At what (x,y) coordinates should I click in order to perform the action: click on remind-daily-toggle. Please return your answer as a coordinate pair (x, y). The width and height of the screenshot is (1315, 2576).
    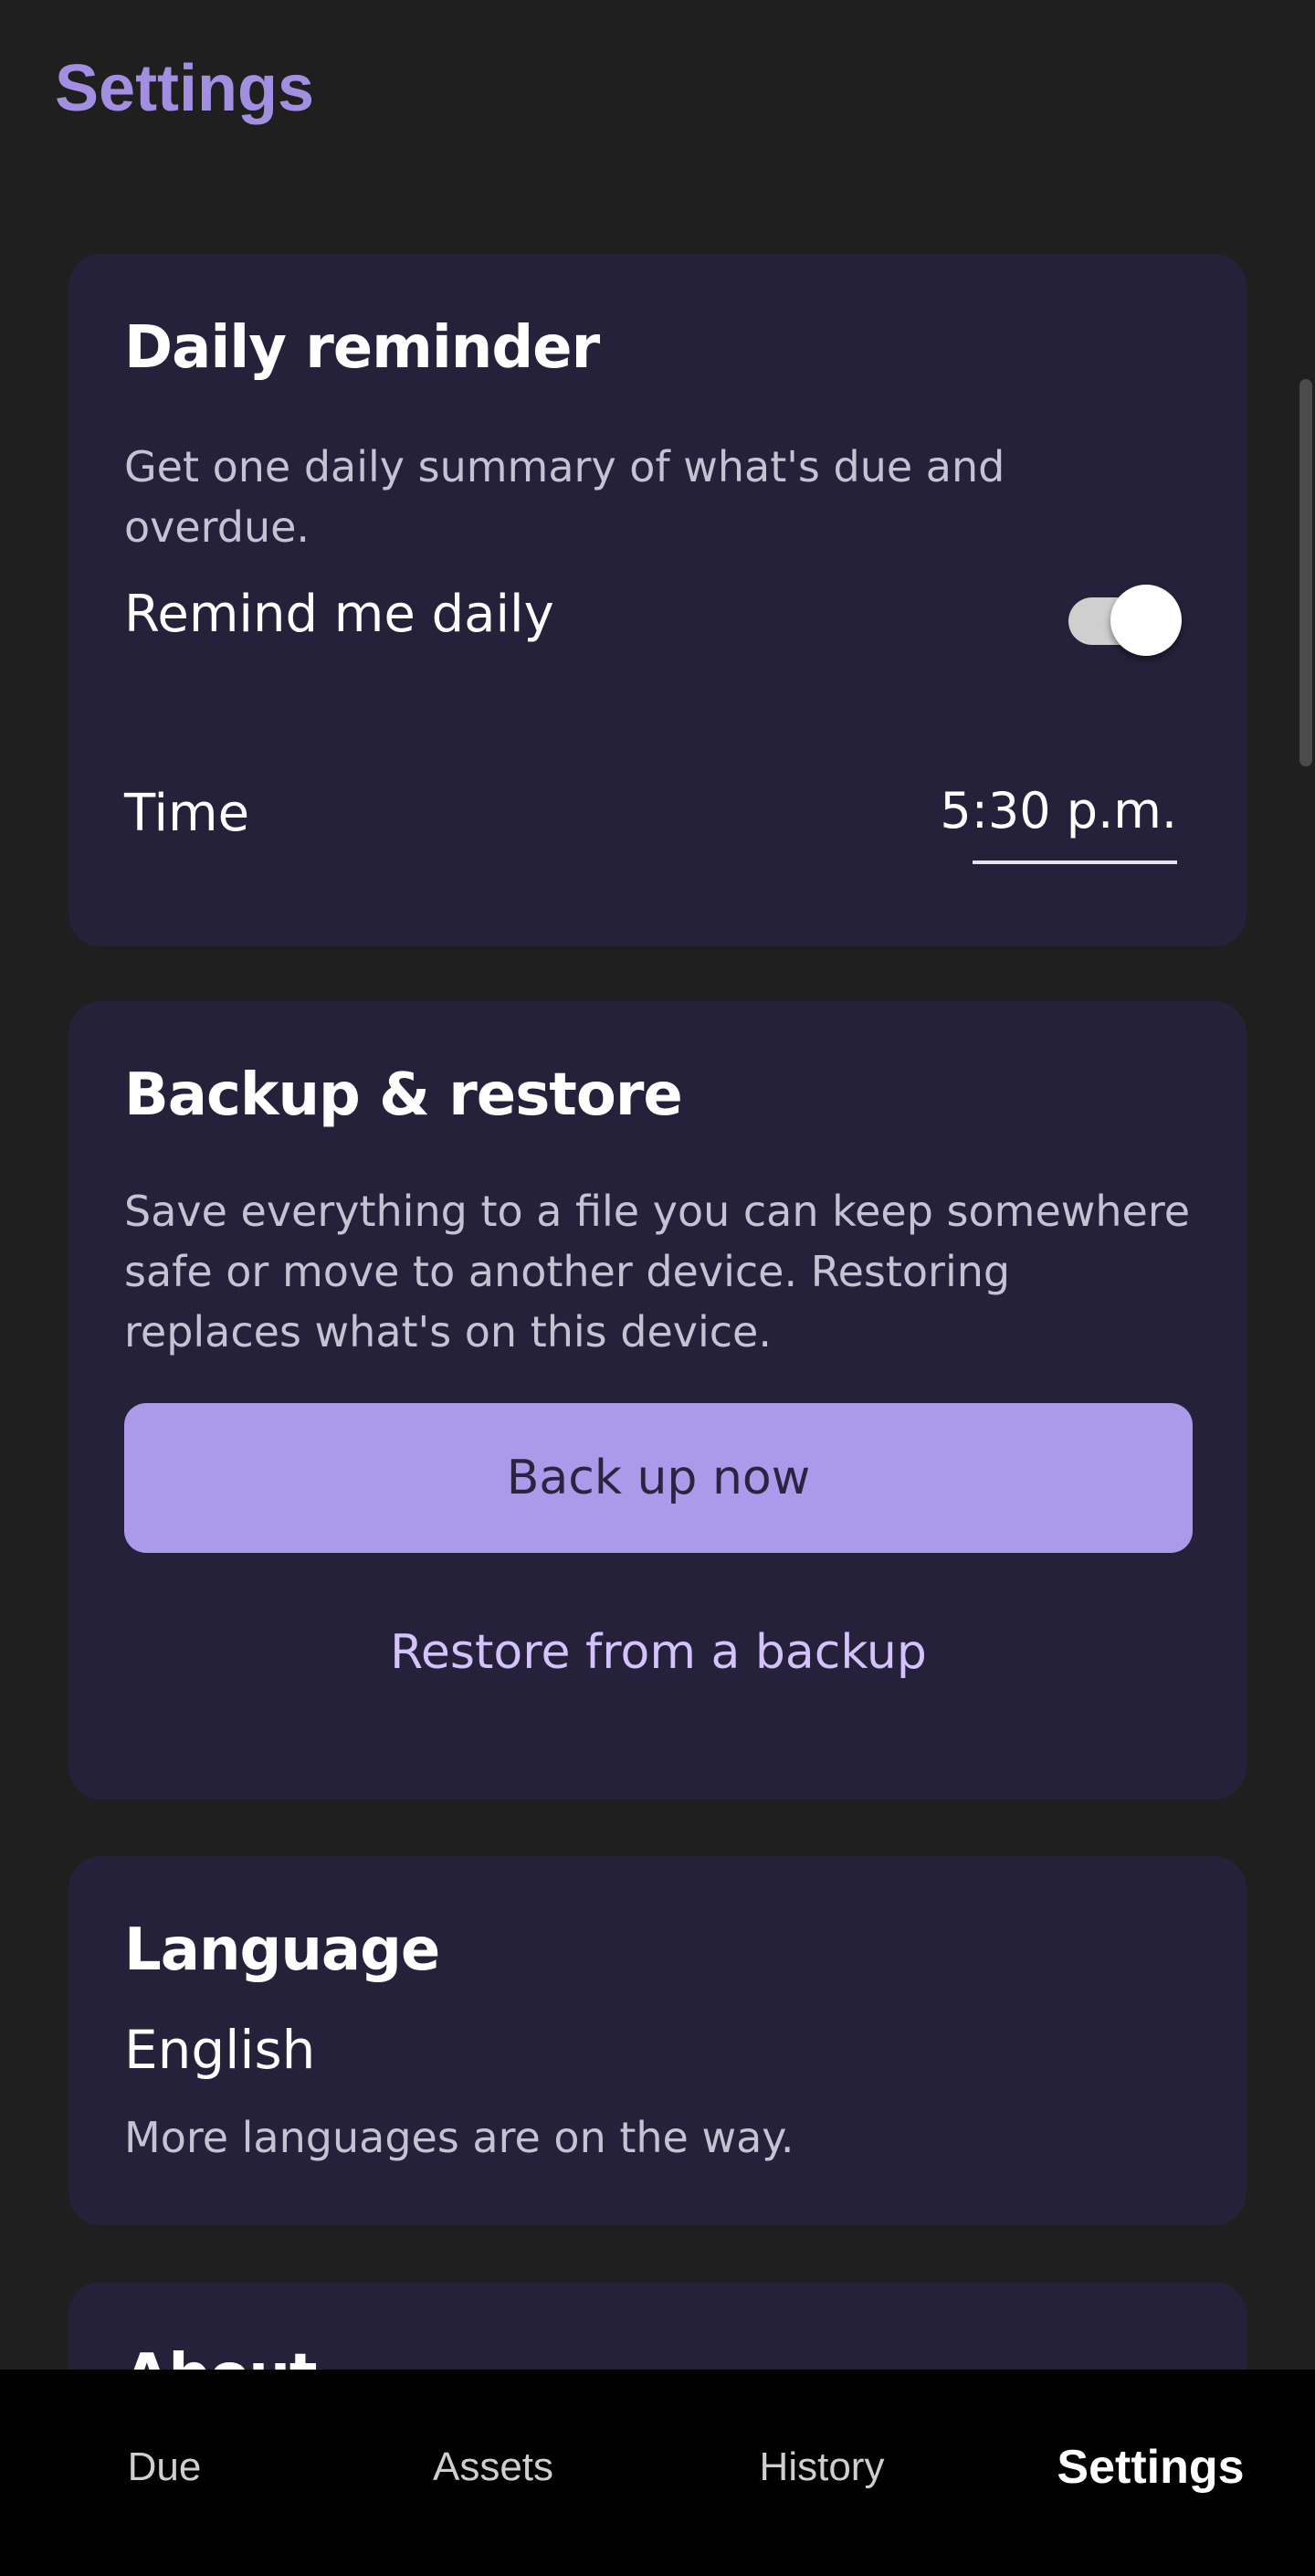
    Looking at the image, I should click on (1125, 621).